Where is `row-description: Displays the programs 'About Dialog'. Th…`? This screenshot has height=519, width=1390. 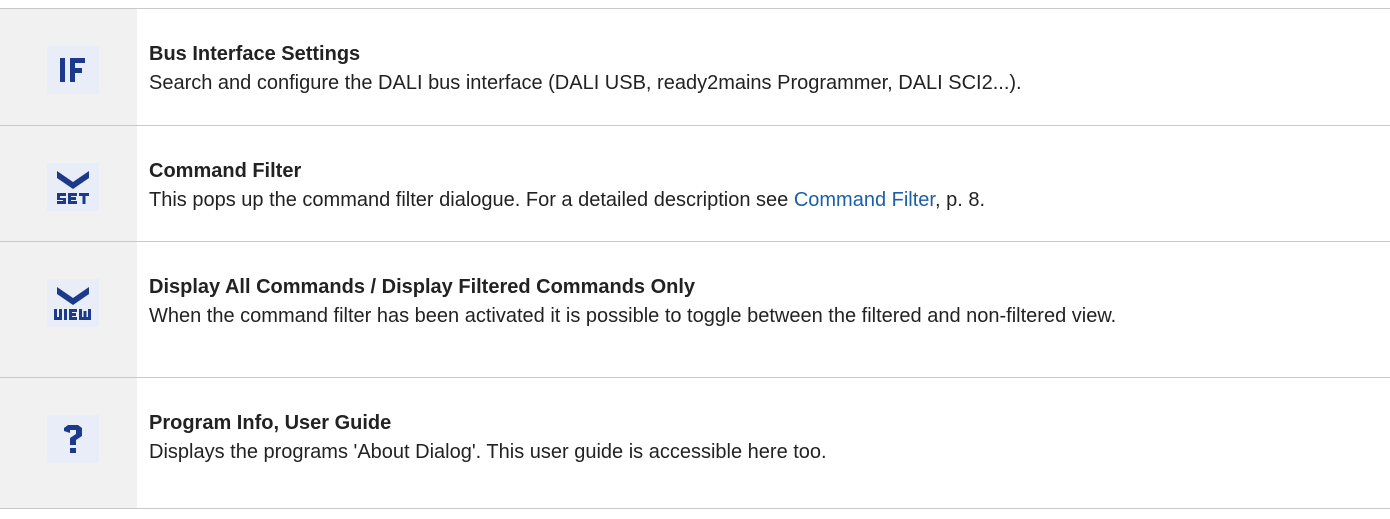 row-description: Displays the programs 'About Dialog'. Th… is located at coordinates (488, 452).